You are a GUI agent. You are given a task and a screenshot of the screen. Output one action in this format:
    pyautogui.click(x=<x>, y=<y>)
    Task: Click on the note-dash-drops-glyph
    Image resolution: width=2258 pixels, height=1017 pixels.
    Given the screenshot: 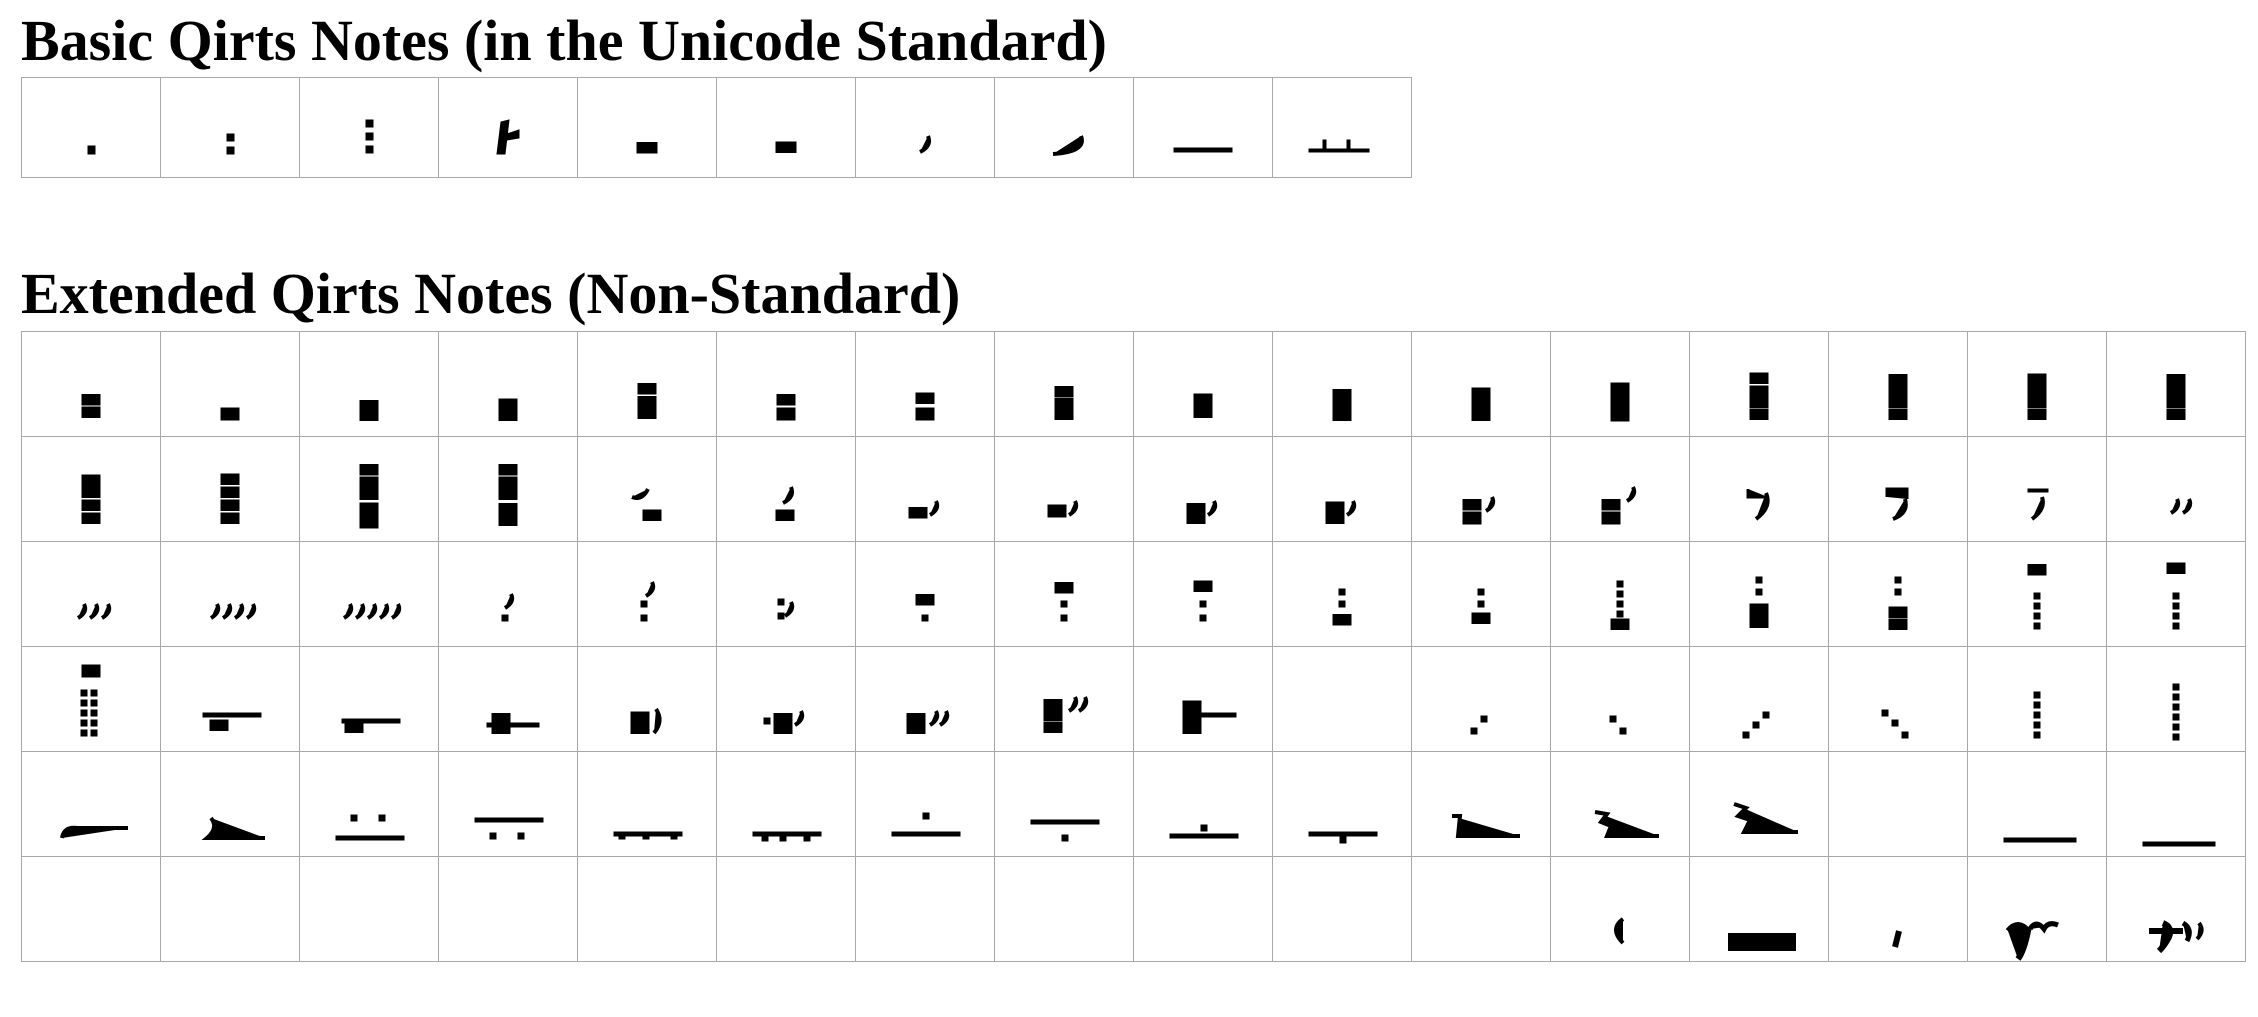 What is the action you would take?
    pyautogui.click(x=509, y=828)
    